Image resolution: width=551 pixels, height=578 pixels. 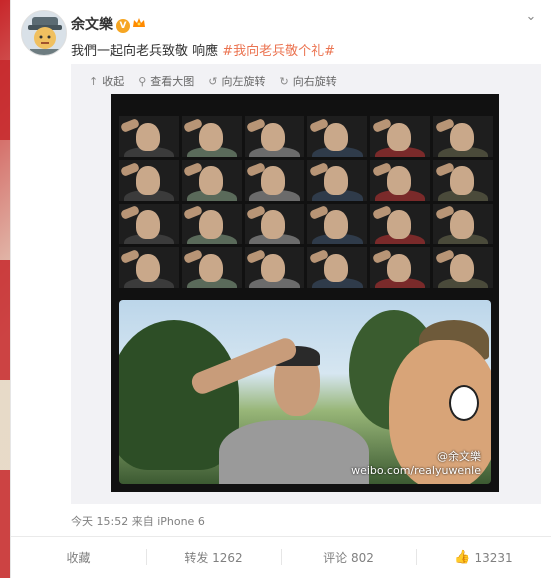 What do you see at coordinates (106, 81) in the screenshot?
I see `collapse-button: ↑ 收起` at bounding box center [106, 81].